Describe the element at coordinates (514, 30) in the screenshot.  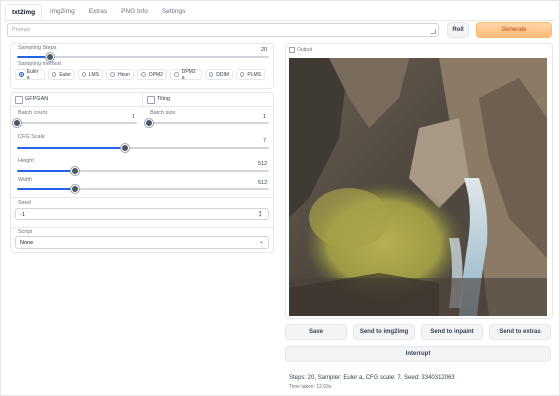
I see `generate-button: Generate` at that location.